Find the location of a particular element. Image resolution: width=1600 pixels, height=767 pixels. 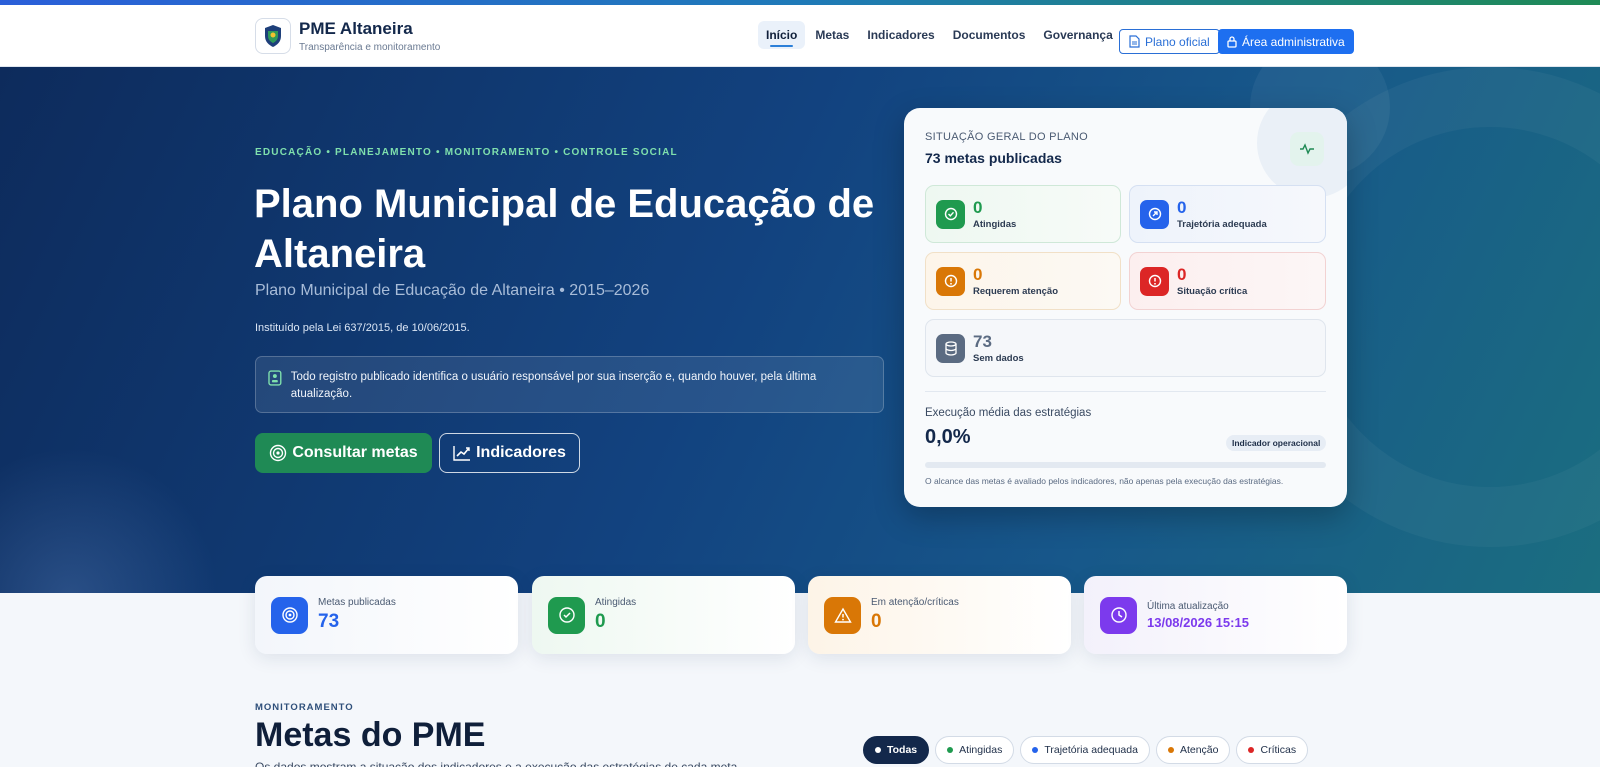

municipal-crest-logo is located at coordinates (273, 36).